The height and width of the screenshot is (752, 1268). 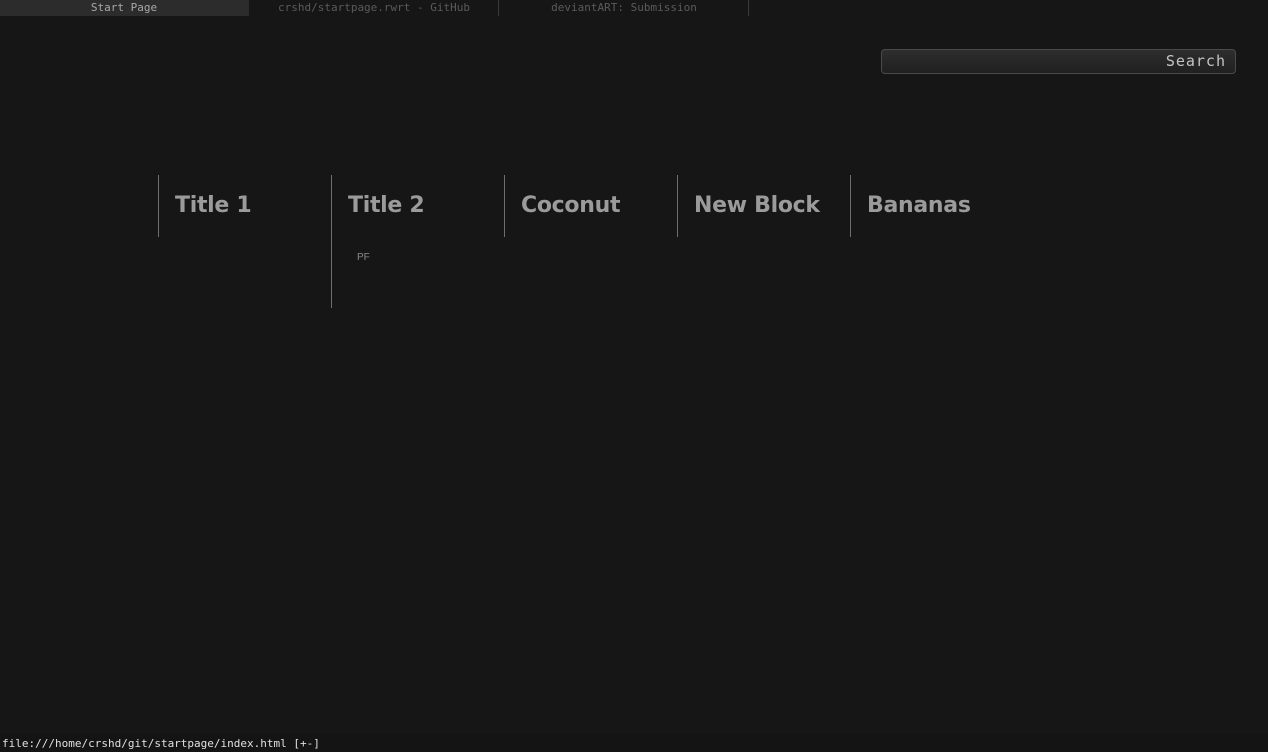 I want to click on block-bananas: Bananas, so click(x=936, y=206).